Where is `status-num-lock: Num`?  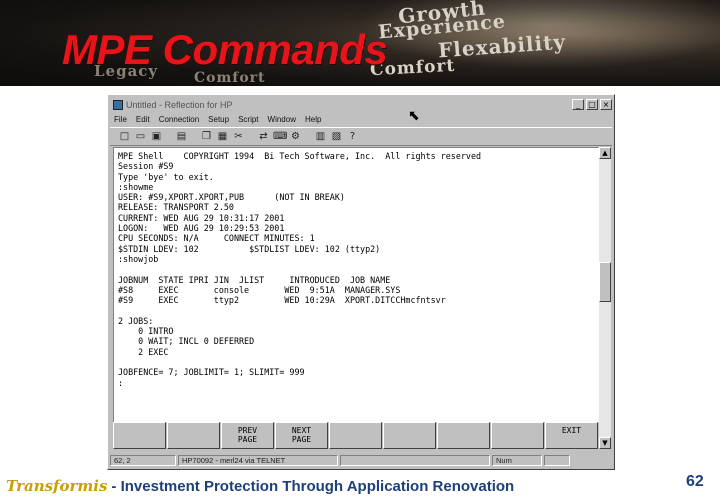
status-num-lock: Num is located at coordinates (517, 460).